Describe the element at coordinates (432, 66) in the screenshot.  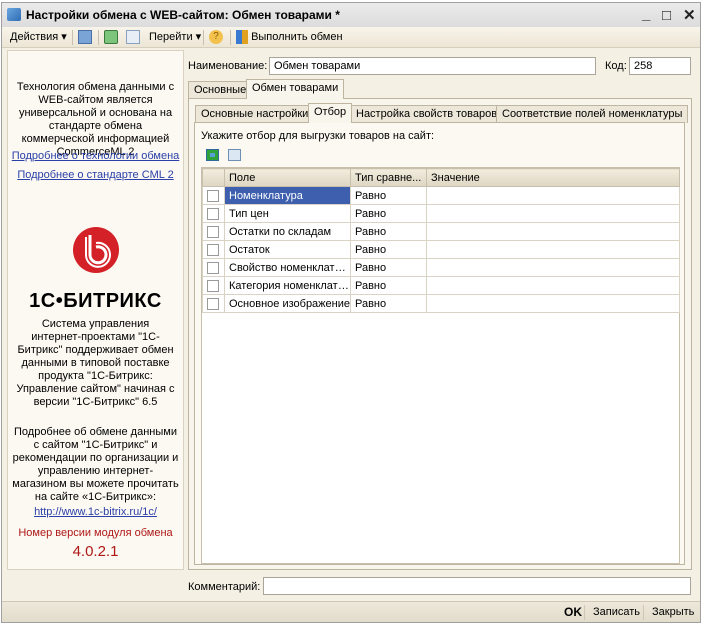
I see `name-input` at that location.